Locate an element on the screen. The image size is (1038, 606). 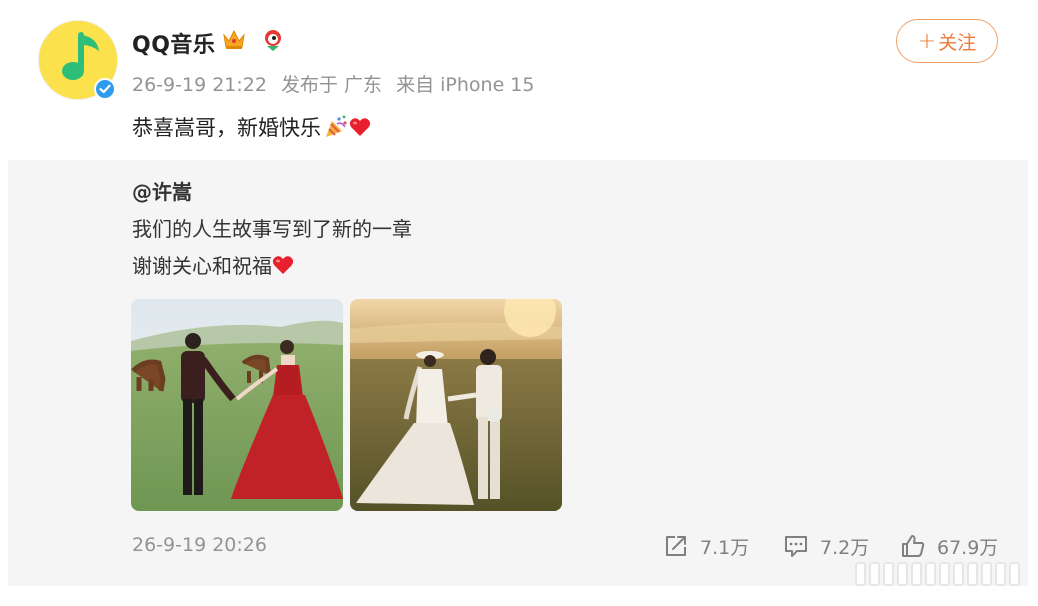
party-popper-icon is located at coordinates (336, 126).